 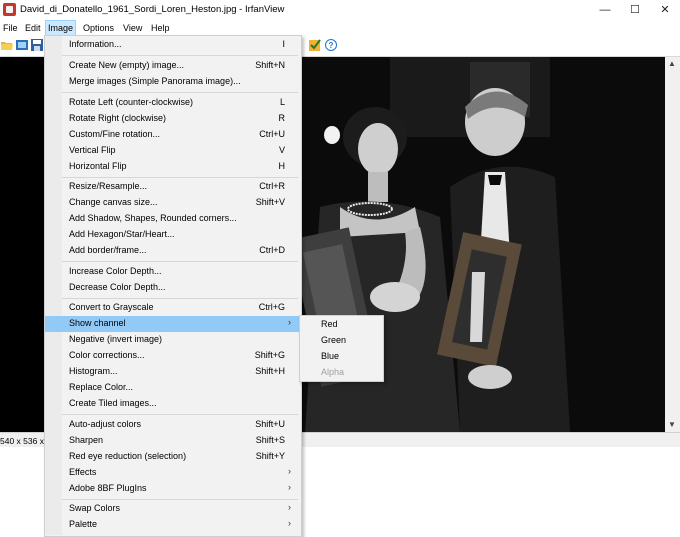 What do you see at coordinates (128, 456) in the screenshot?
I see `menu-item-label: Red eye reduction (selection)` at bounding box center [128, 456].